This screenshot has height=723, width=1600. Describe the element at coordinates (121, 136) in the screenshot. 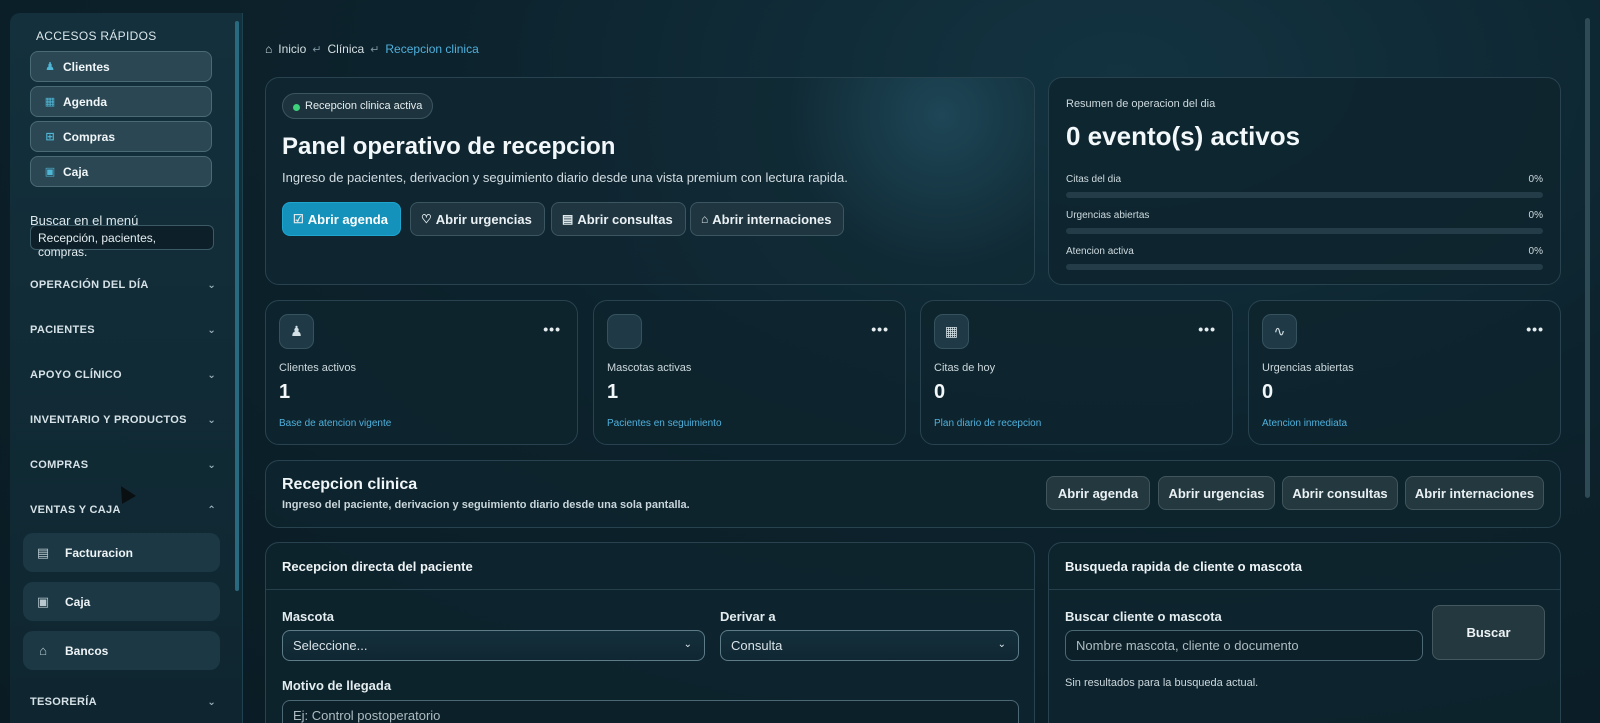

I see `quick-link-compras: ⊞ Compras` at that location.